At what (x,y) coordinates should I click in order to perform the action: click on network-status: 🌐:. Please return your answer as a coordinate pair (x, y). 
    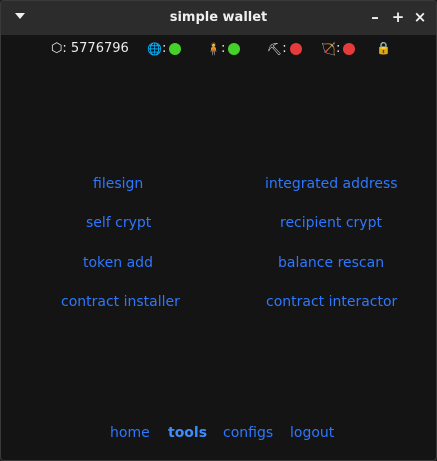
    Looking at the image, I should click on (164, 48).